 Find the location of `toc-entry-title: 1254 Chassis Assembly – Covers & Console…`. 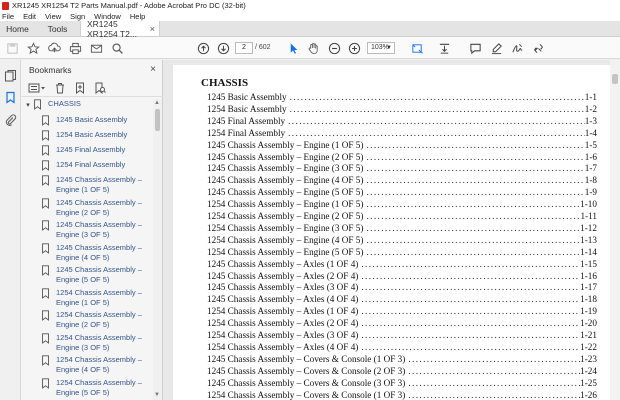

toc-entry-title: 1254 Chassis Assembly – Covers & Console… is located at coordinates (306, 394).